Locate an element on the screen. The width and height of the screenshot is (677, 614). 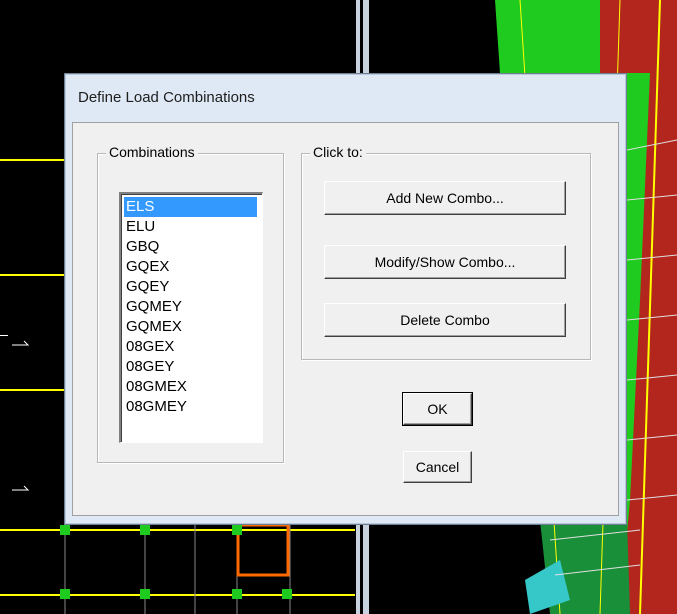
cancel-label: Cancel is located at coordinates (437, 467).